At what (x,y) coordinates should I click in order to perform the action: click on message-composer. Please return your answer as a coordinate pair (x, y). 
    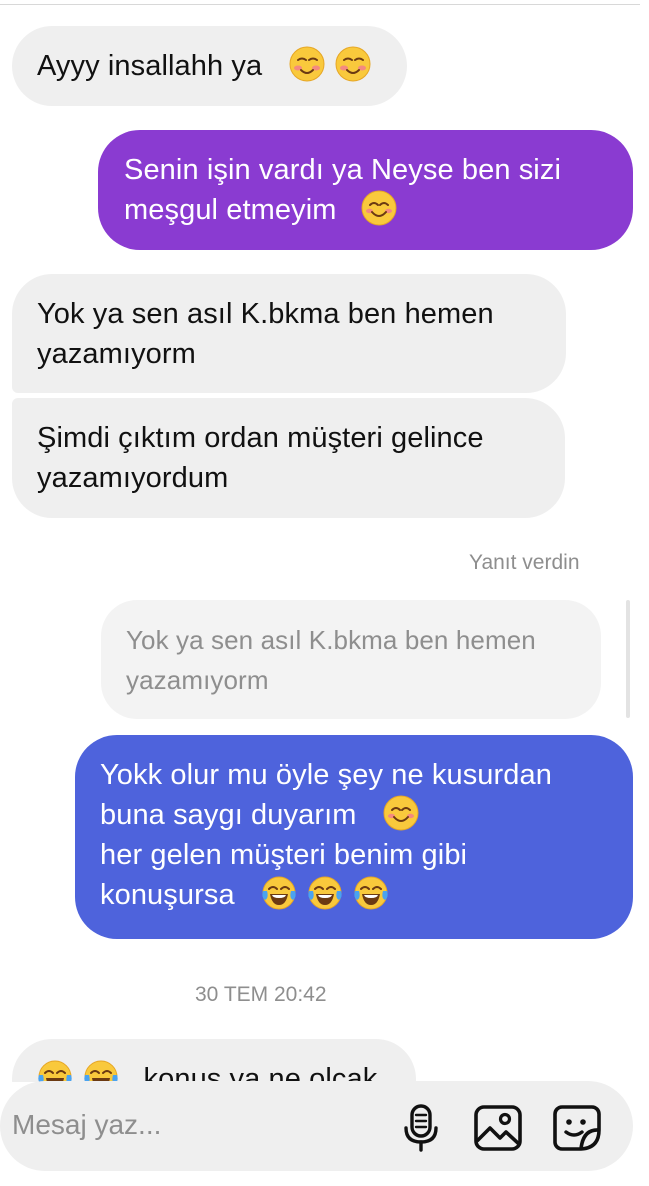
    Looking at the image, I should click on (316, 1126).